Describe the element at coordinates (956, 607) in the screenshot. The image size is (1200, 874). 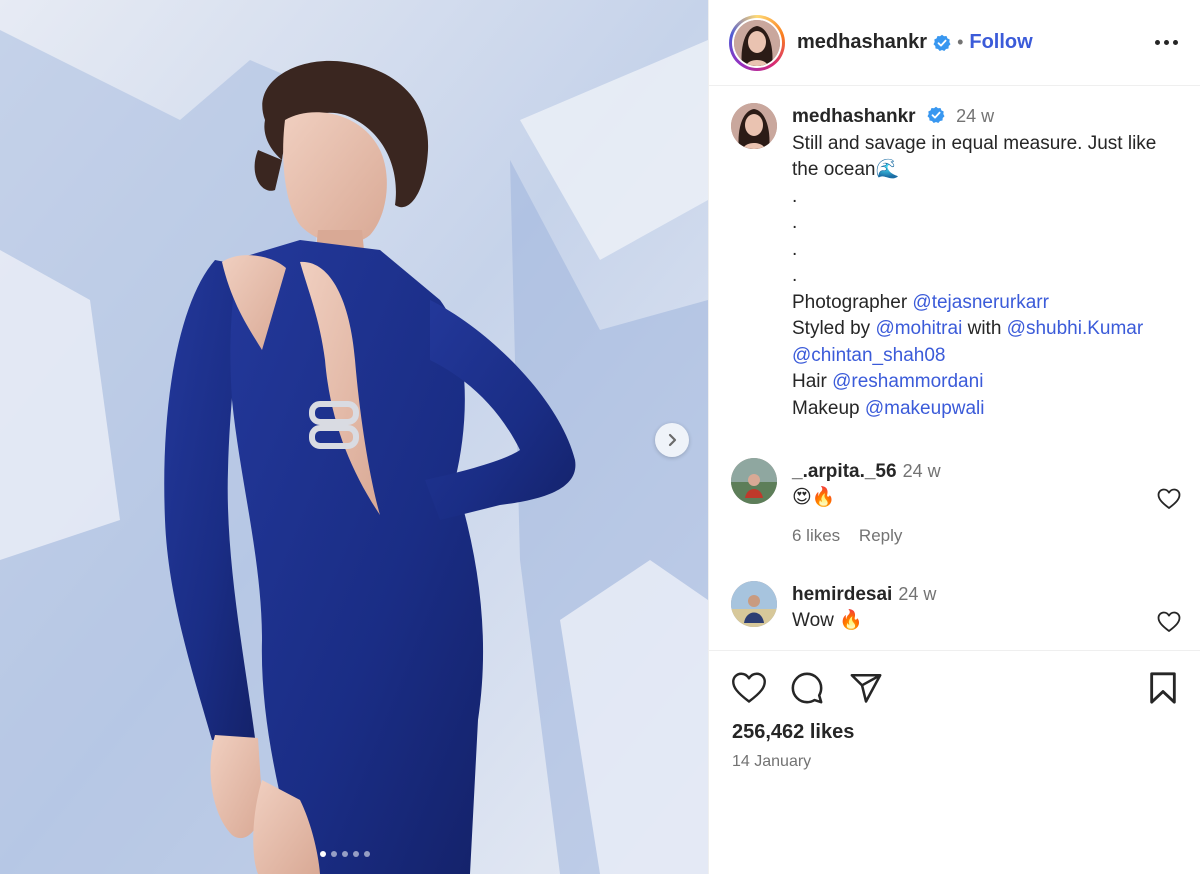
I see `comment-item: hemirdesai 24 w Wow 🔥` at that location.